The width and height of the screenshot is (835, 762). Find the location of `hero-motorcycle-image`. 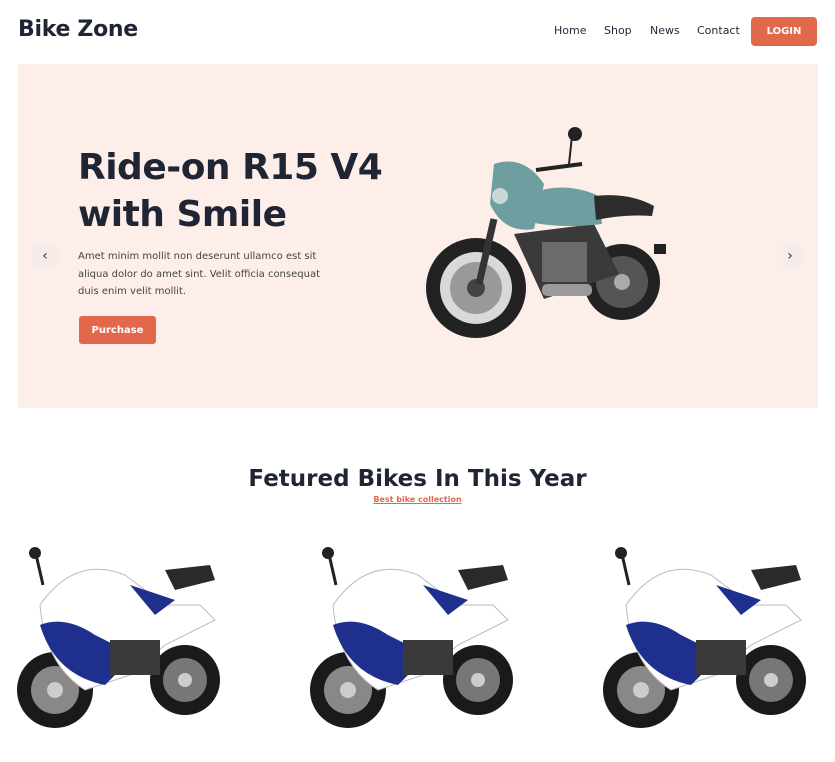

hero-motorcycle-image is located at coordinates (546, 232).